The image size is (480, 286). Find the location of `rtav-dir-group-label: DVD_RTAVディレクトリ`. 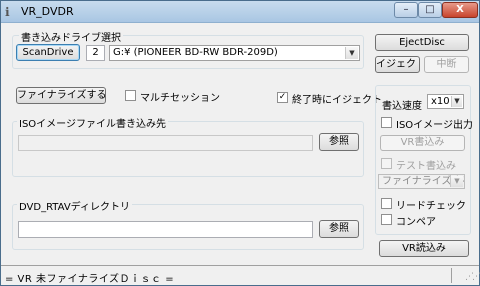

rtav-dir-group-label: DVD_RTAVディレクトリ is located at coordinates (74, 205).